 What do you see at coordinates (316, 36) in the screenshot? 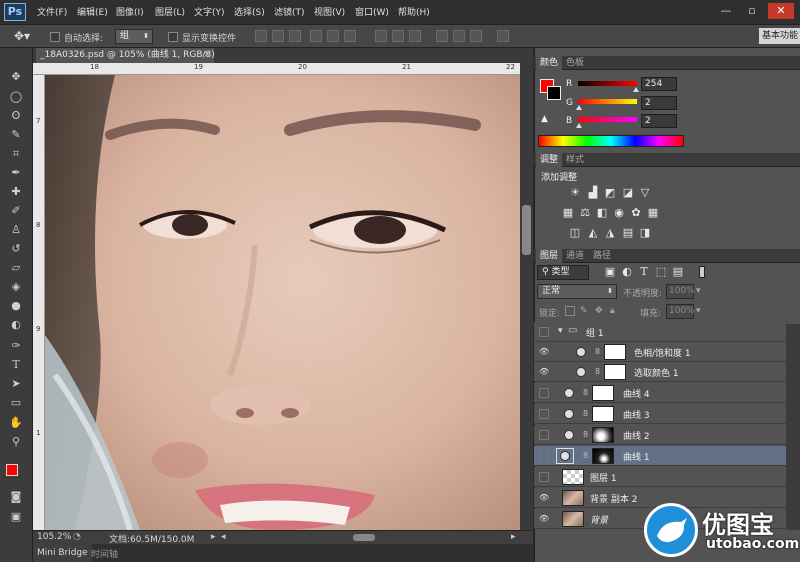
I see `align-left-icon` at bounding box center [316, 36].